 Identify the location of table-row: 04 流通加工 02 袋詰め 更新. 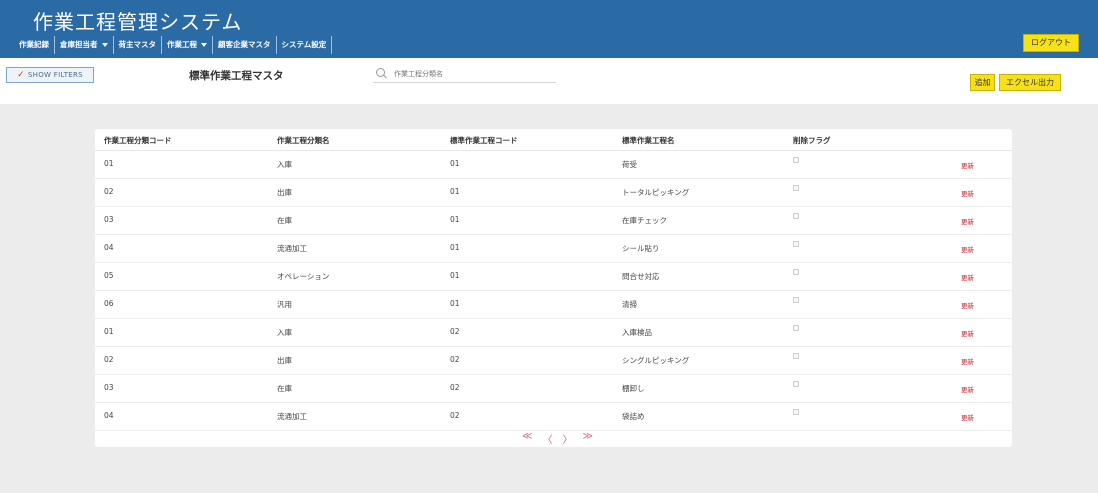
(553, 417).